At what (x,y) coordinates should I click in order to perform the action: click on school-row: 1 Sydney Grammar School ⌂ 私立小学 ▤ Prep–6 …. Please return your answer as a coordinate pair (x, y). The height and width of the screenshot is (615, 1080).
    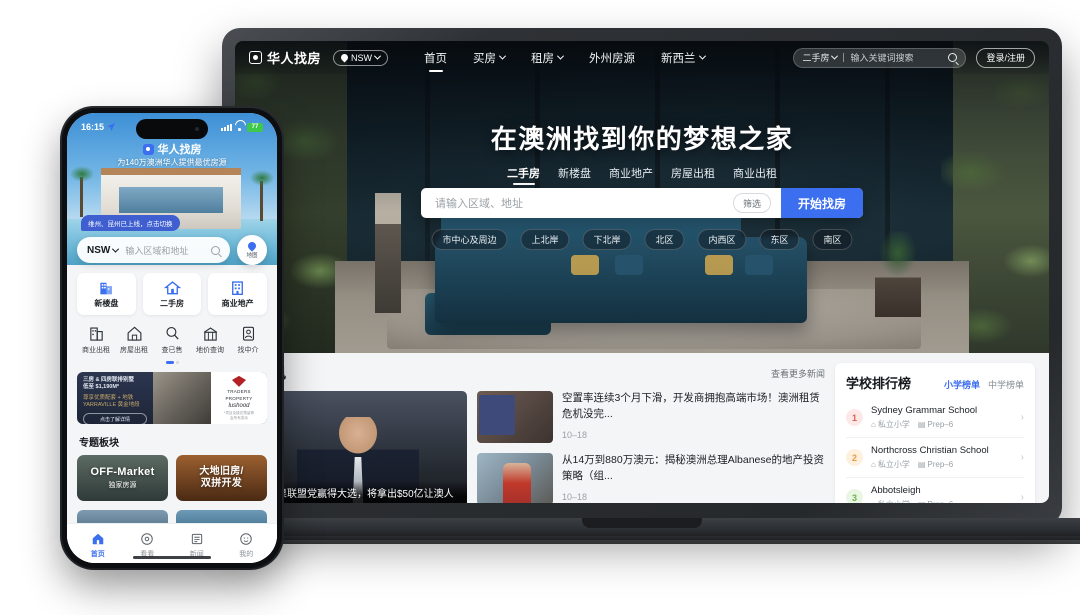
    Looking at the image, I should click on (935, 418).